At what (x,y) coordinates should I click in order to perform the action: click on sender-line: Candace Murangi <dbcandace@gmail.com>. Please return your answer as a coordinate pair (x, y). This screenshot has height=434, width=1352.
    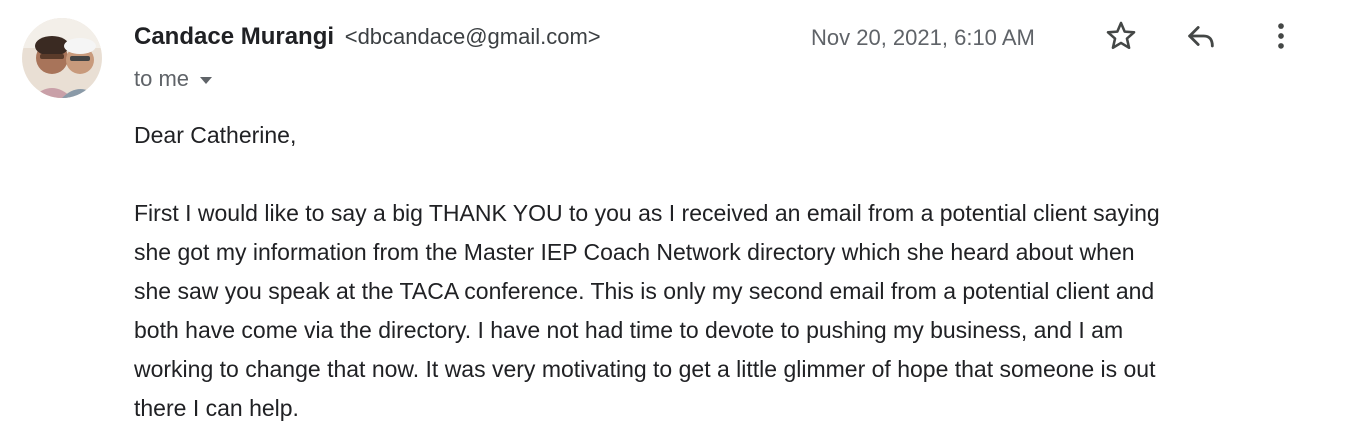
    Looking at the image, I should click on (367, 37).